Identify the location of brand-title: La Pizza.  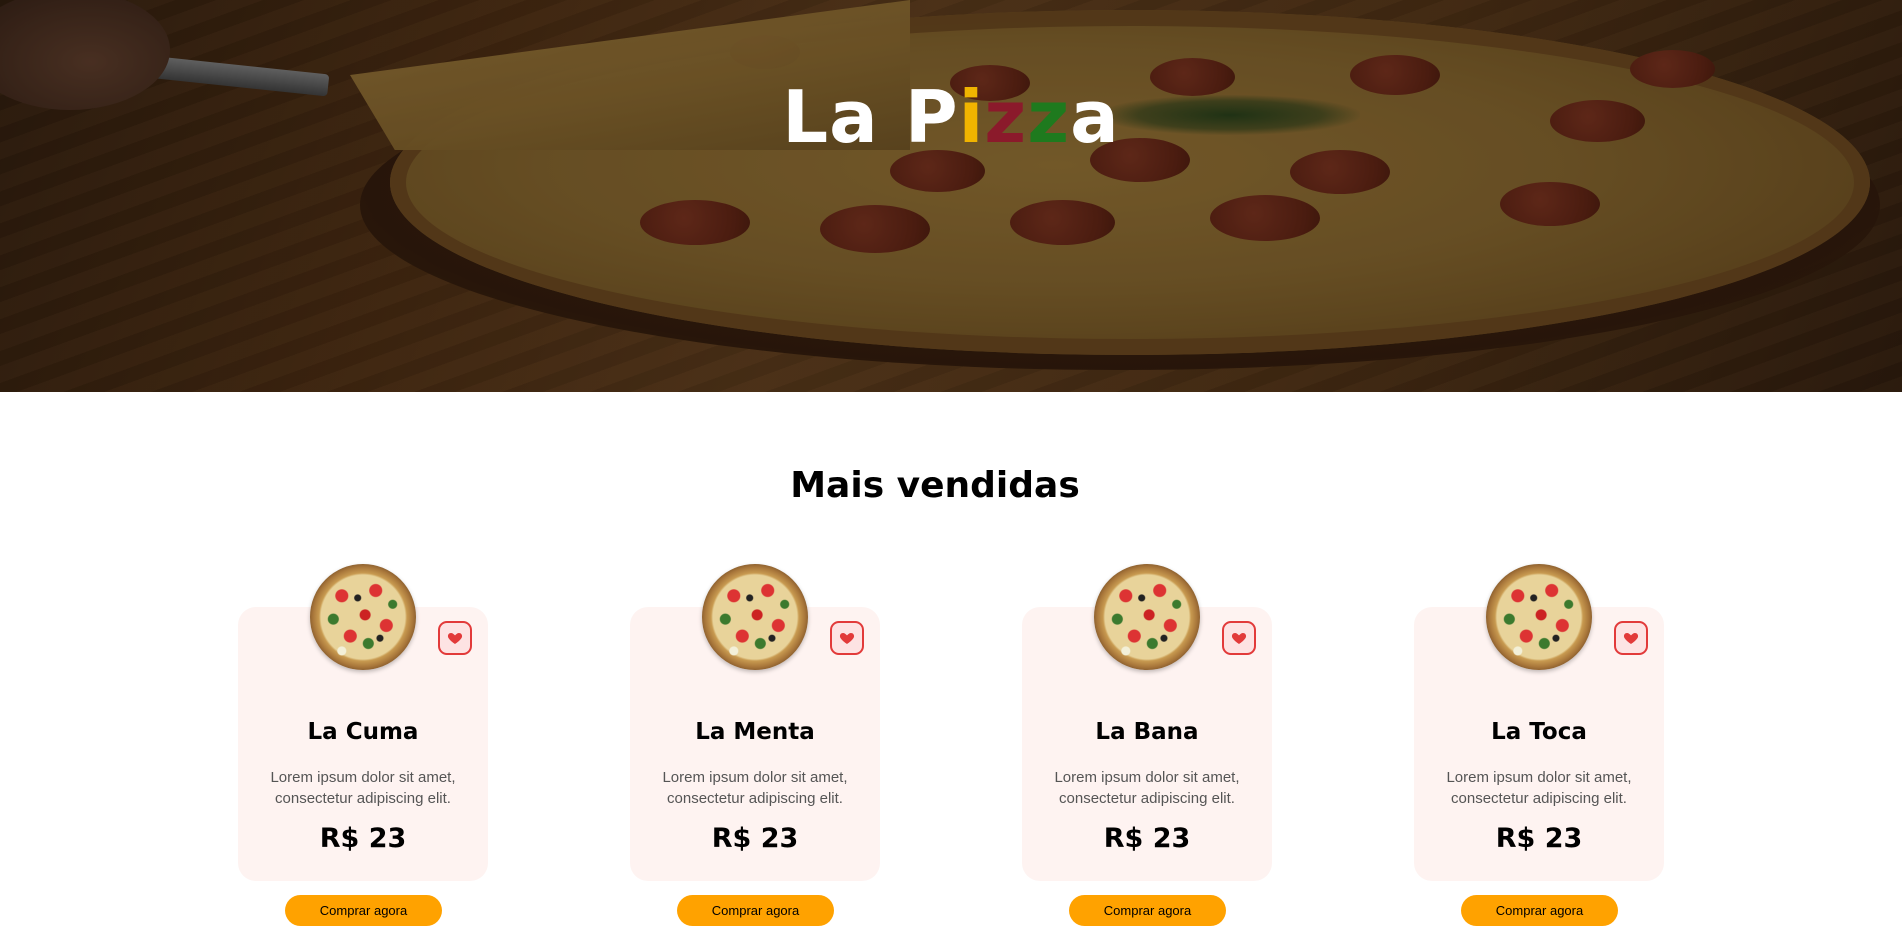
(951, 117).